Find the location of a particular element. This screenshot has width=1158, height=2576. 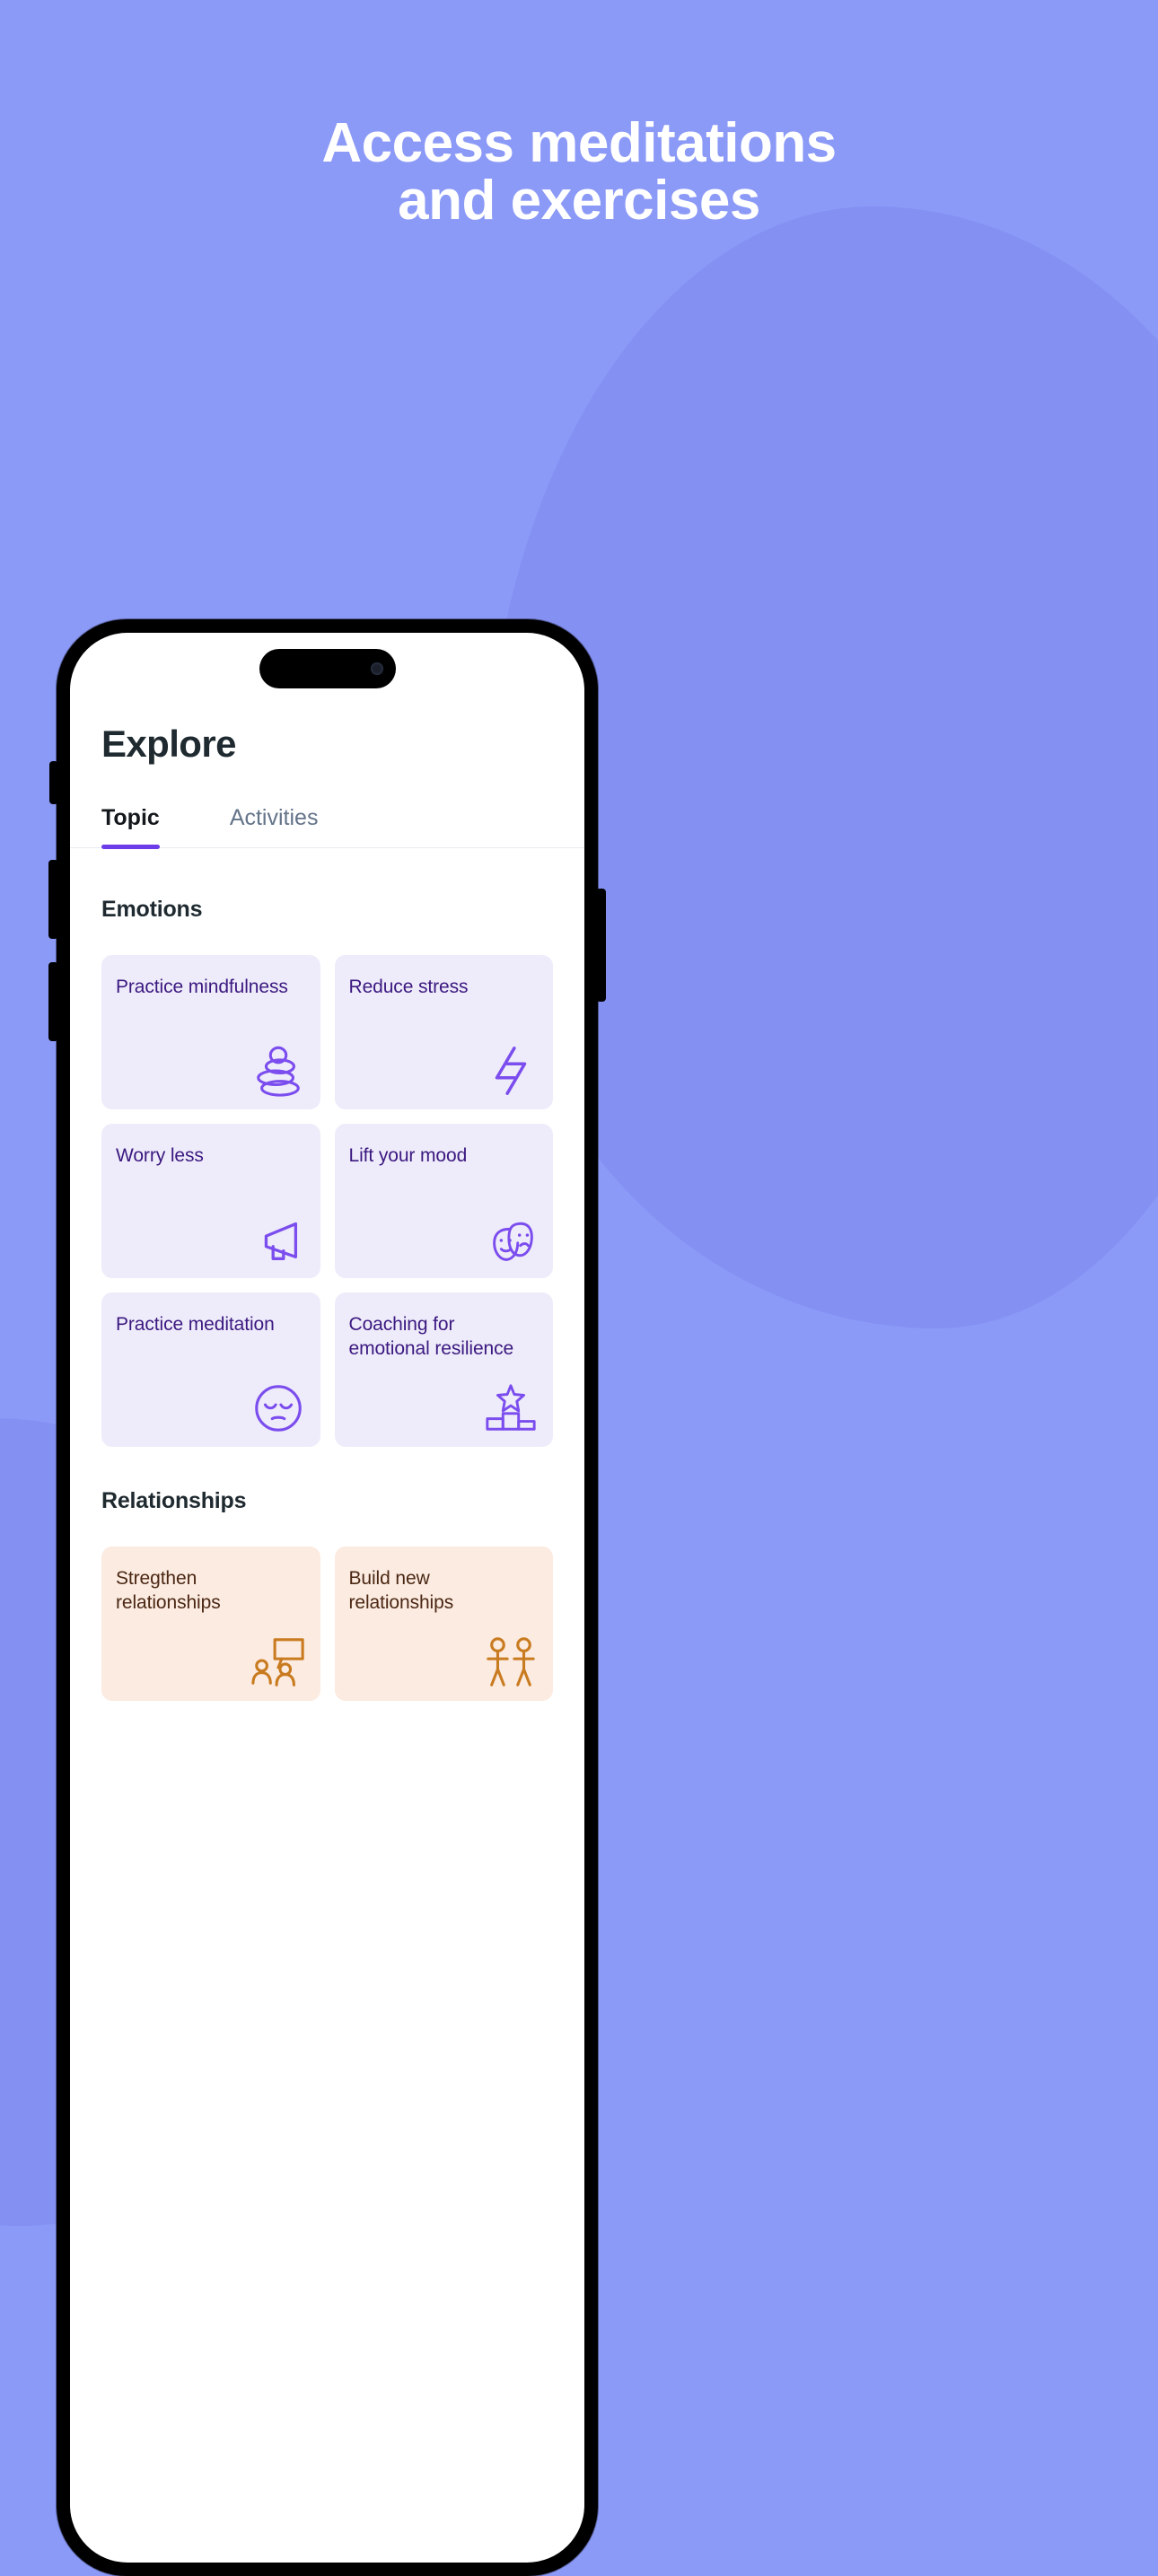

topic-card-practice-mindfulness: Practice mindfulness is located at coordinates (210, 1032).